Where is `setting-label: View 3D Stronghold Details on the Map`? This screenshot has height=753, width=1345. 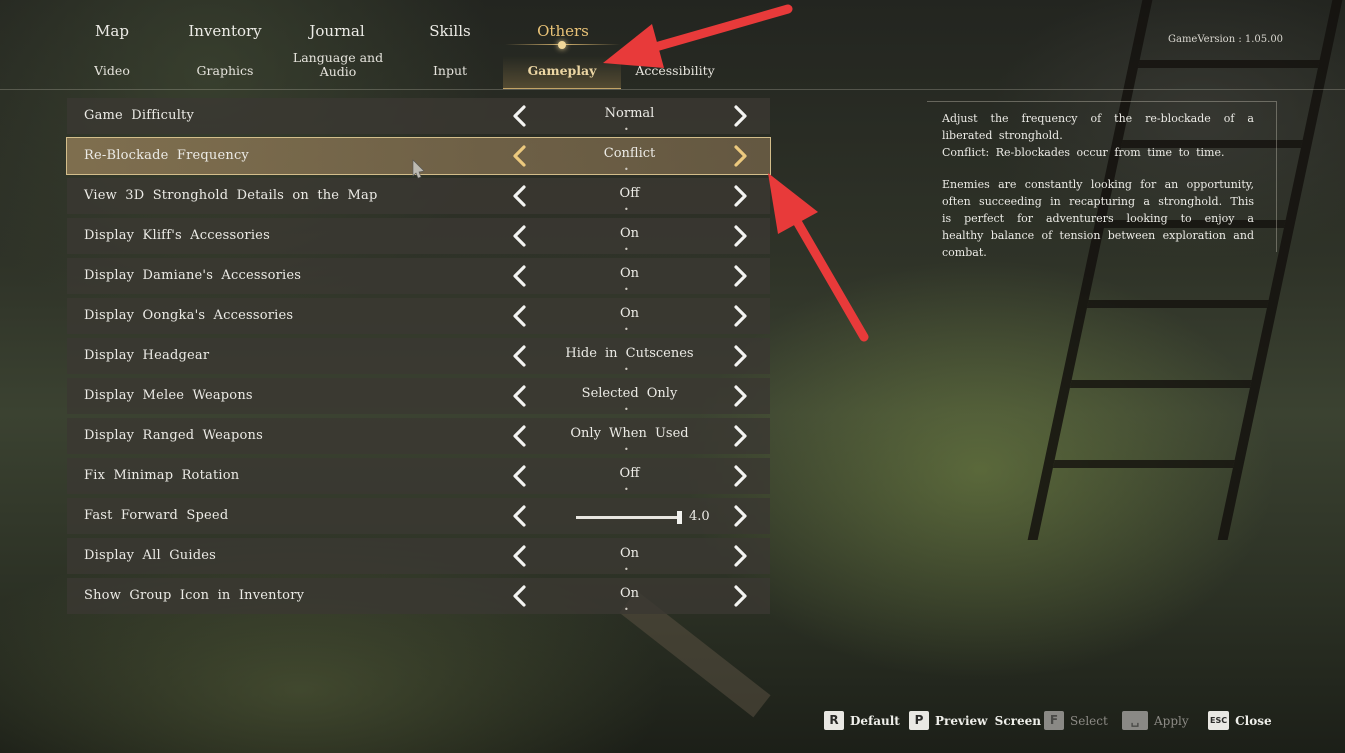
setting-label: View 3D Stronghold Details on the Map is located at coordinates (231, 195).